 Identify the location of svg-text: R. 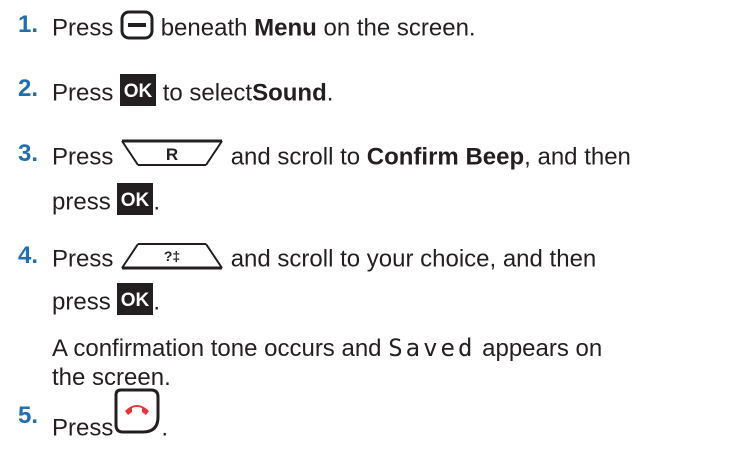
(172, 154).